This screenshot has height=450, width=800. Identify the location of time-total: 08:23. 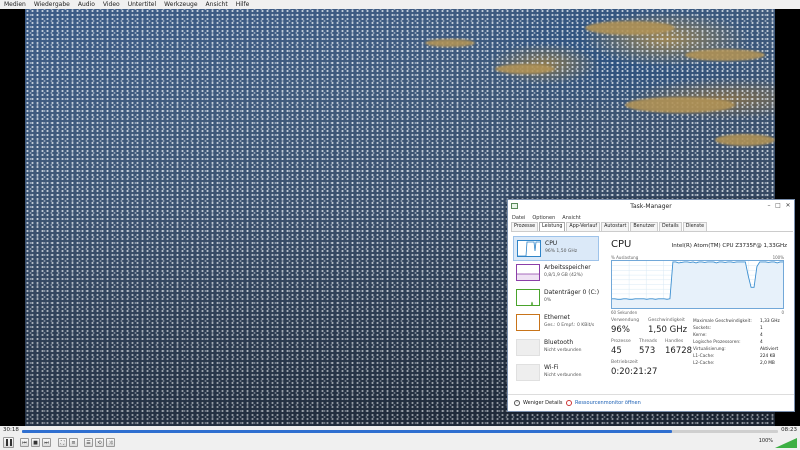
(789, 430).